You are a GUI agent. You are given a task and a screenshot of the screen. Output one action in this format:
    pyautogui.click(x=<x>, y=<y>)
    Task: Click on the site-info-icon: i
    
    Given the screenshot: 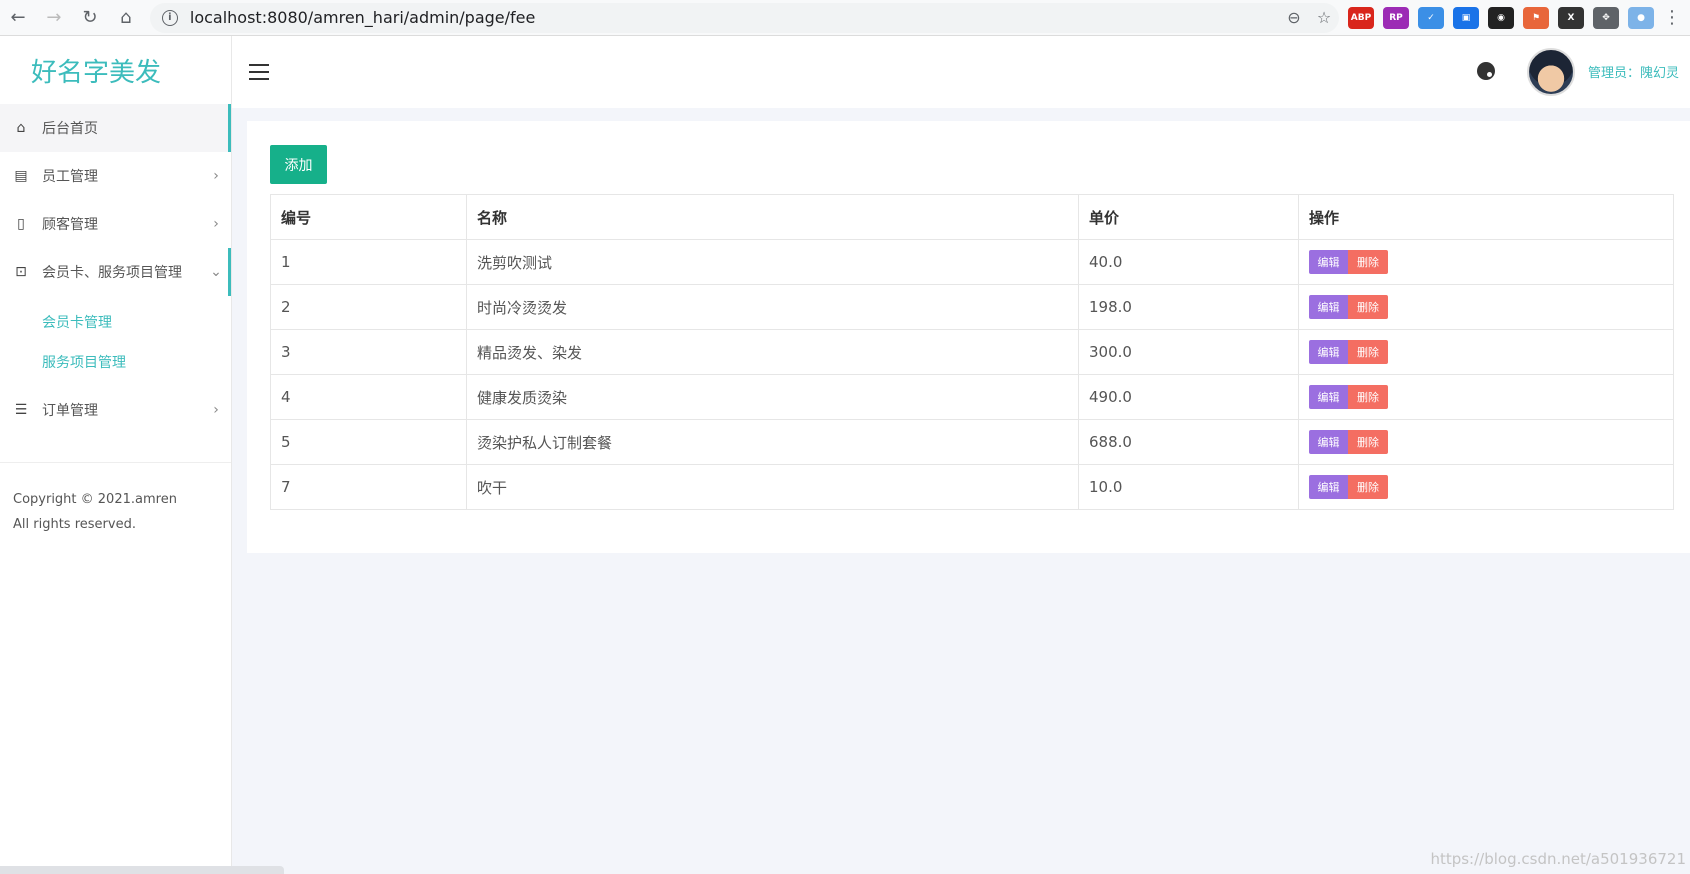 What is the action you would take?
    pyautogui.click(x=169, y=17)
    